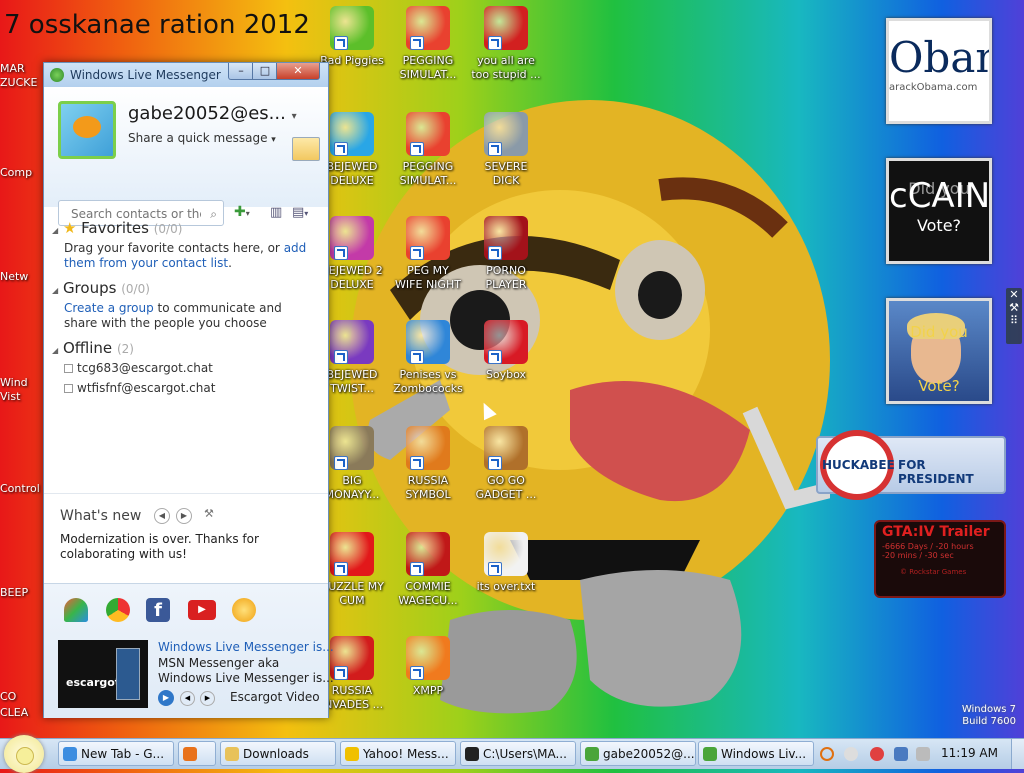  I want to click on gta-title: GTA:IV Trailer, so click(936, 532).